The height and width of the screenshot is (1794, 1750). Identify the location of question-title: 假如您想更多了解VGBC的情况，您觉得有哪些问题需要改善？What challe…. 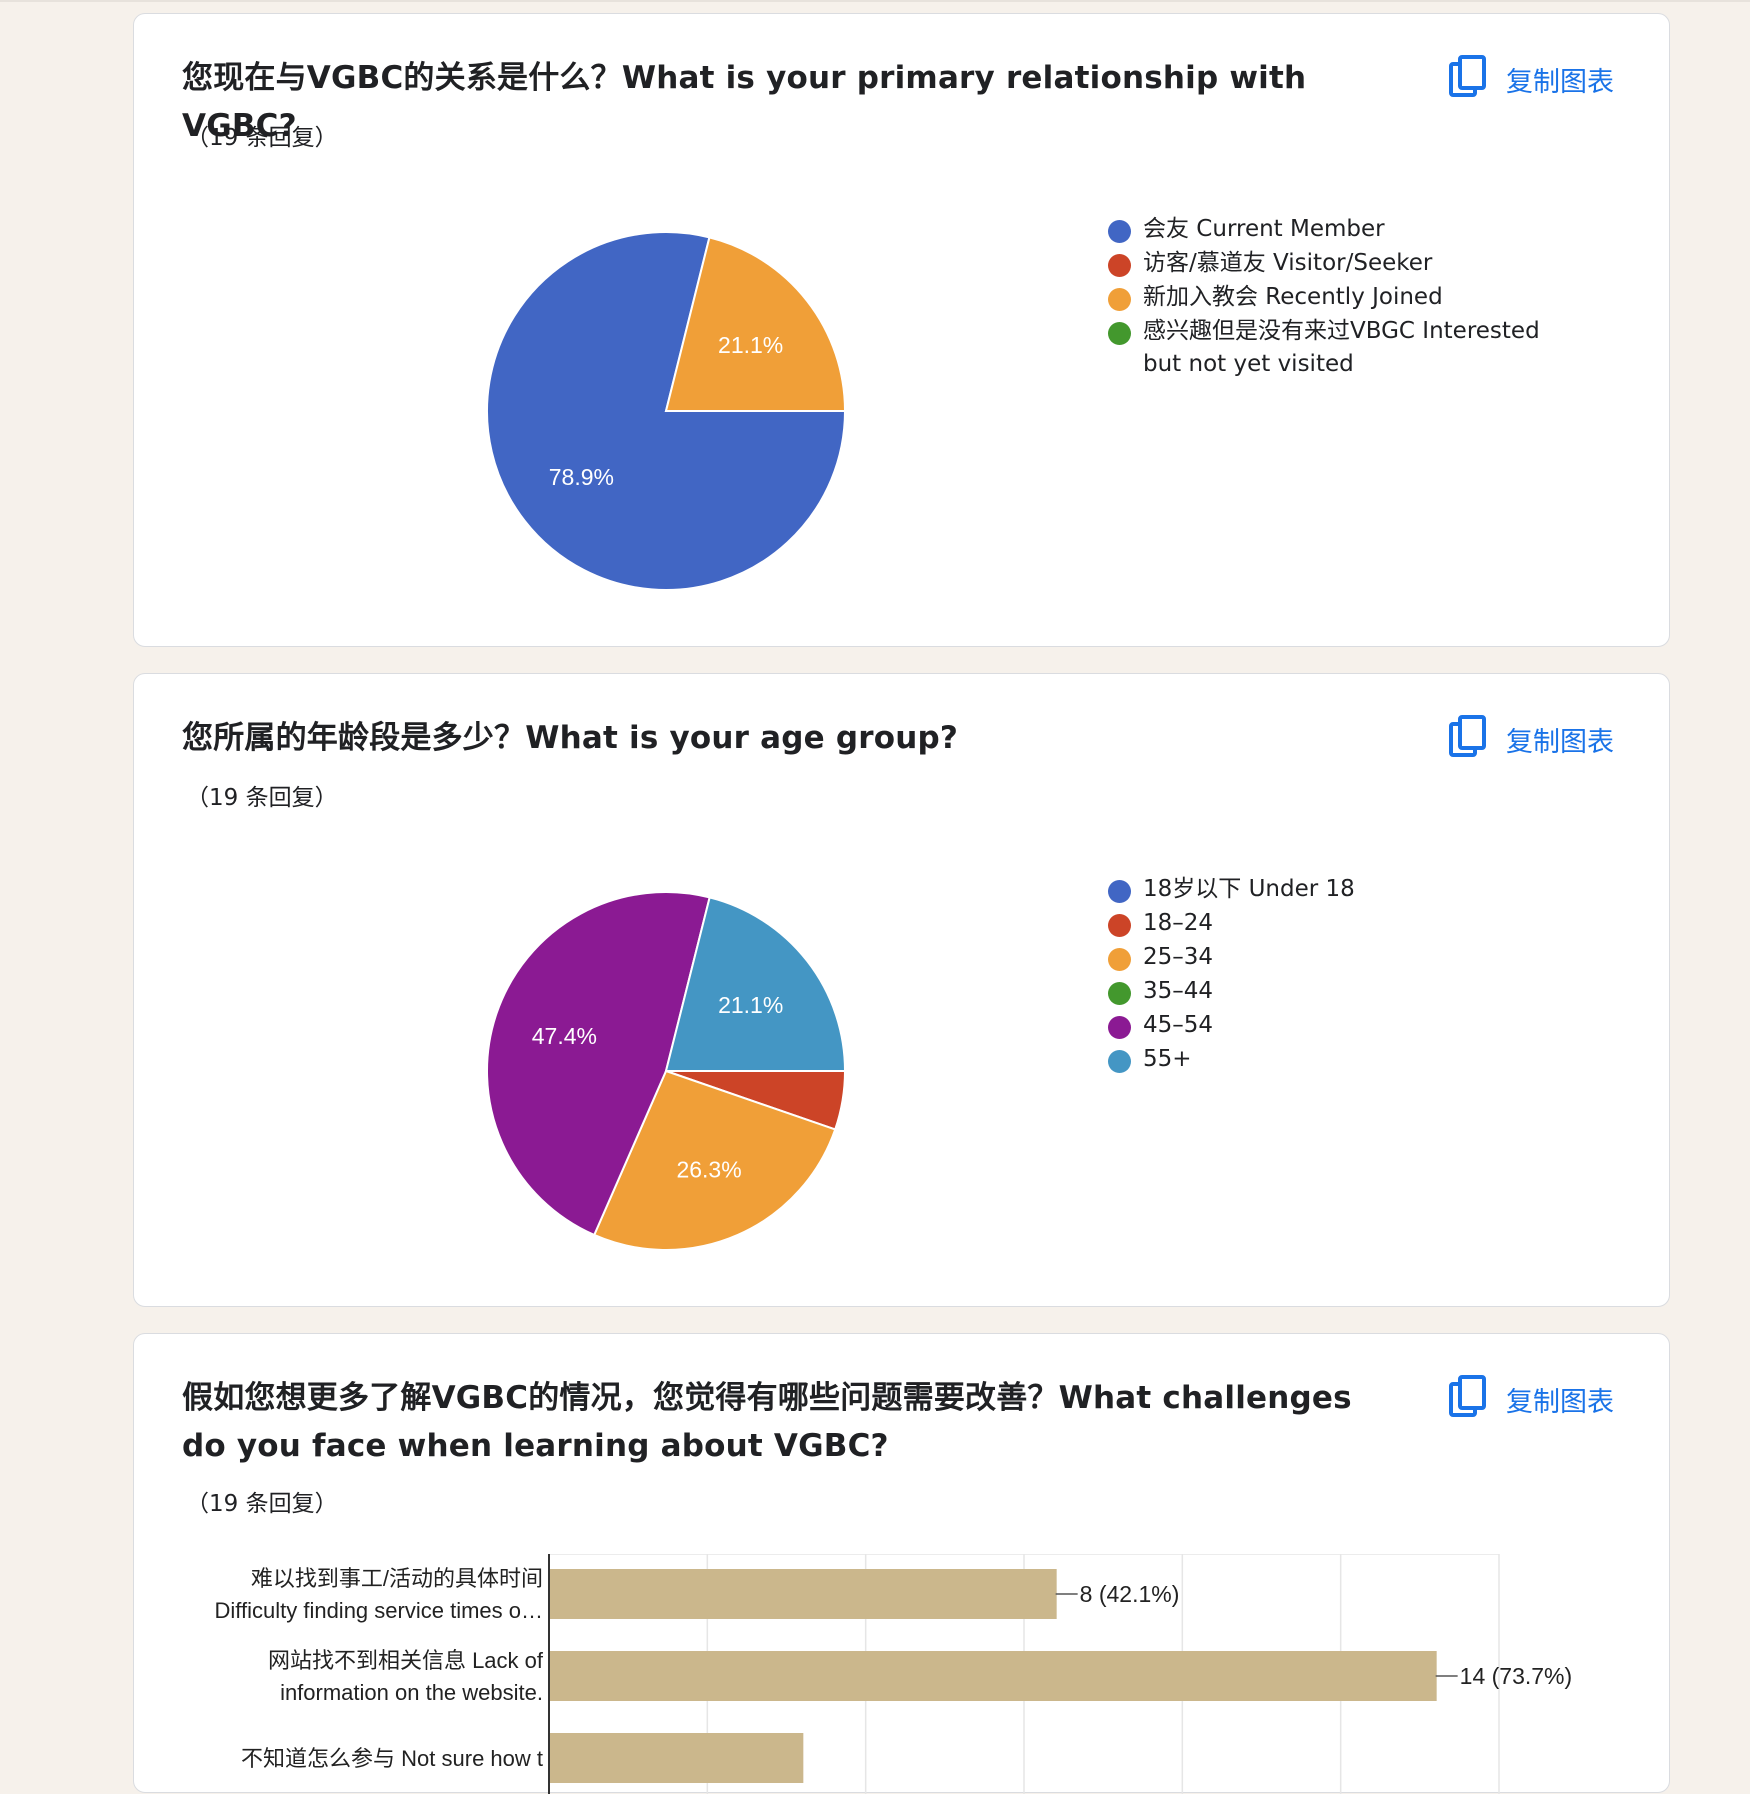
(767, 1422).